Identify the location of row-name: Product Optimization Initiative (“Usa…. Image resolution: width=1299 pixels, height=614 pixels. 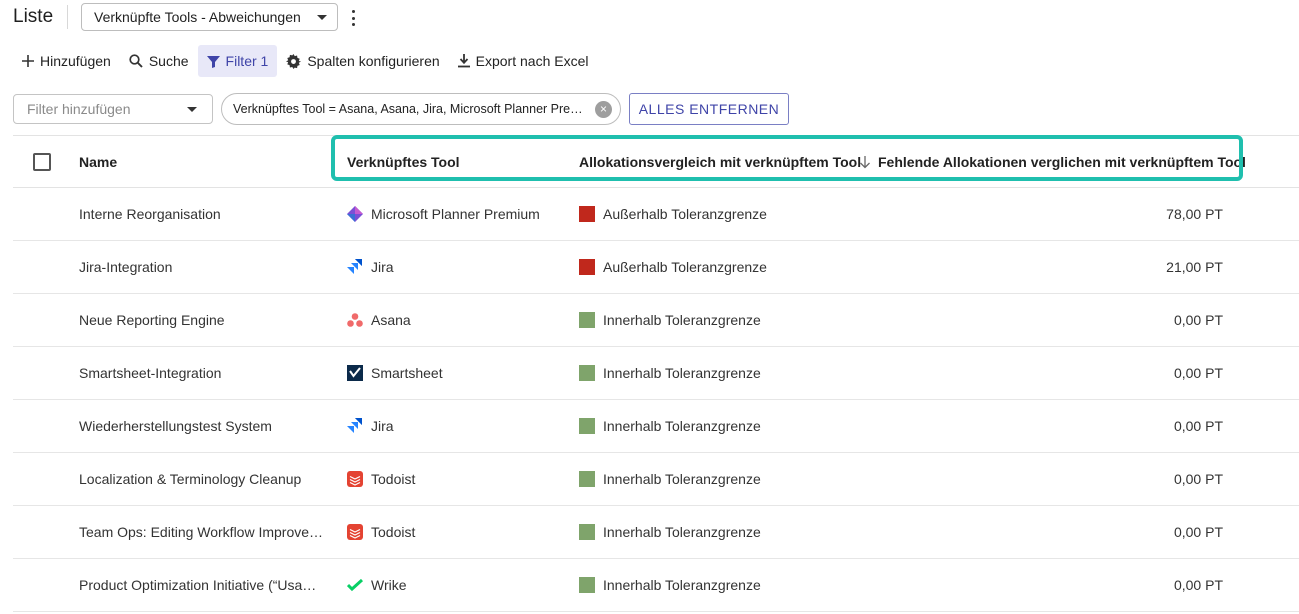
(202, 585).